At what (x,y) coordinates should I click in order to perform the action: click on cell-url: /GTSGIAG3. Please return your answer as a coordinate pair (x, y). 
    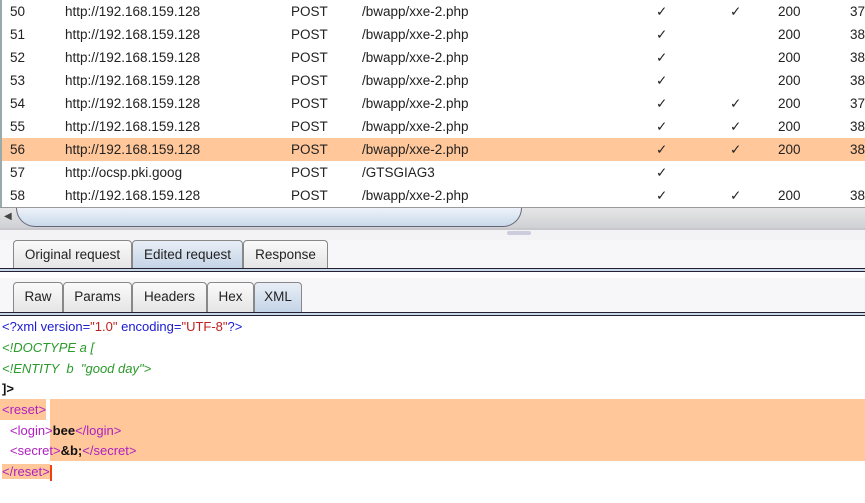
    Looking at the image, I should click on (398, 172).